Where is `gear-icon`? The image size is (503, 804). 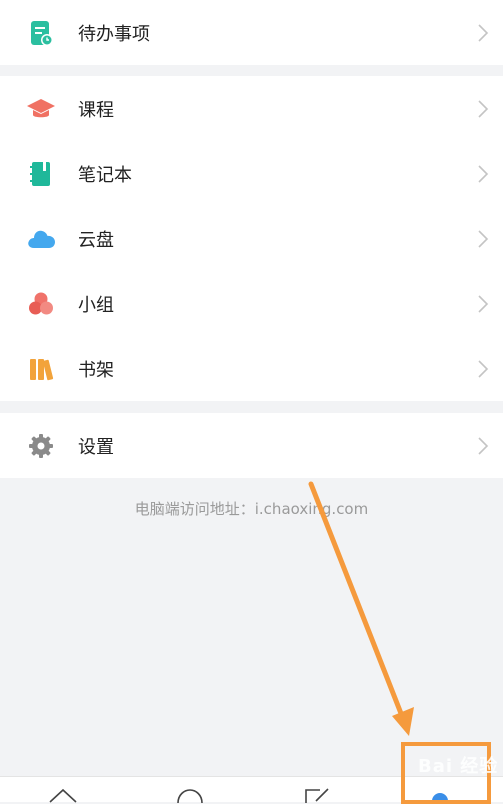
gear-icon is located at coordinates (41, 446).